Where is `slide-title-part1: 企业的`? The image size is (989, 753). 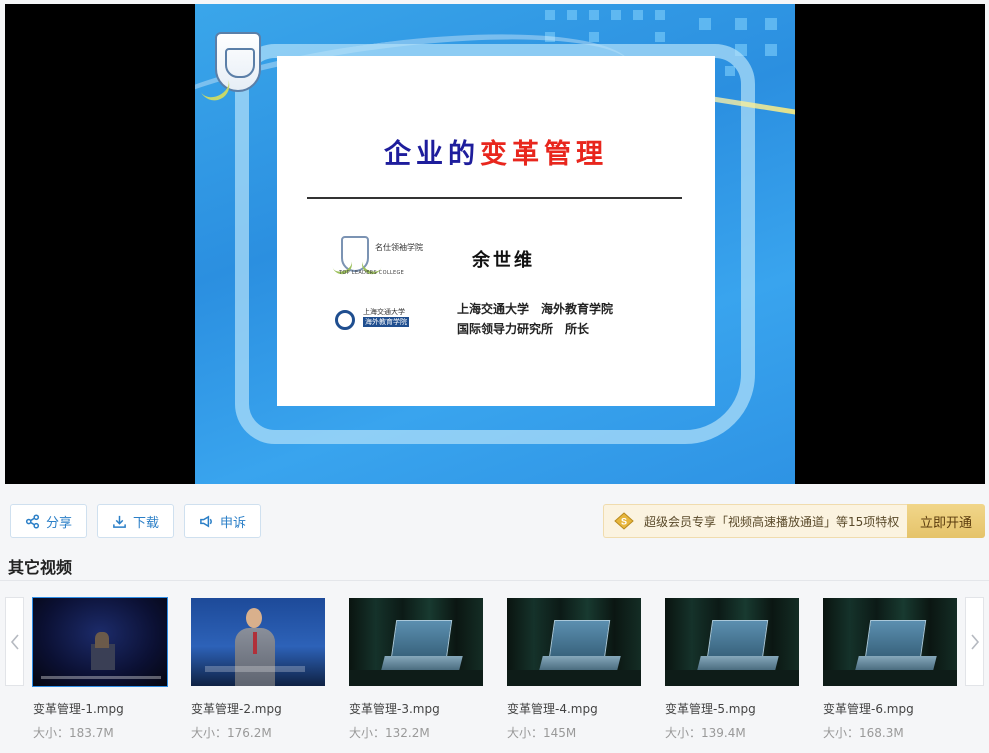
slide-title-part1: 企业的 is located at coordinates (432, 154).